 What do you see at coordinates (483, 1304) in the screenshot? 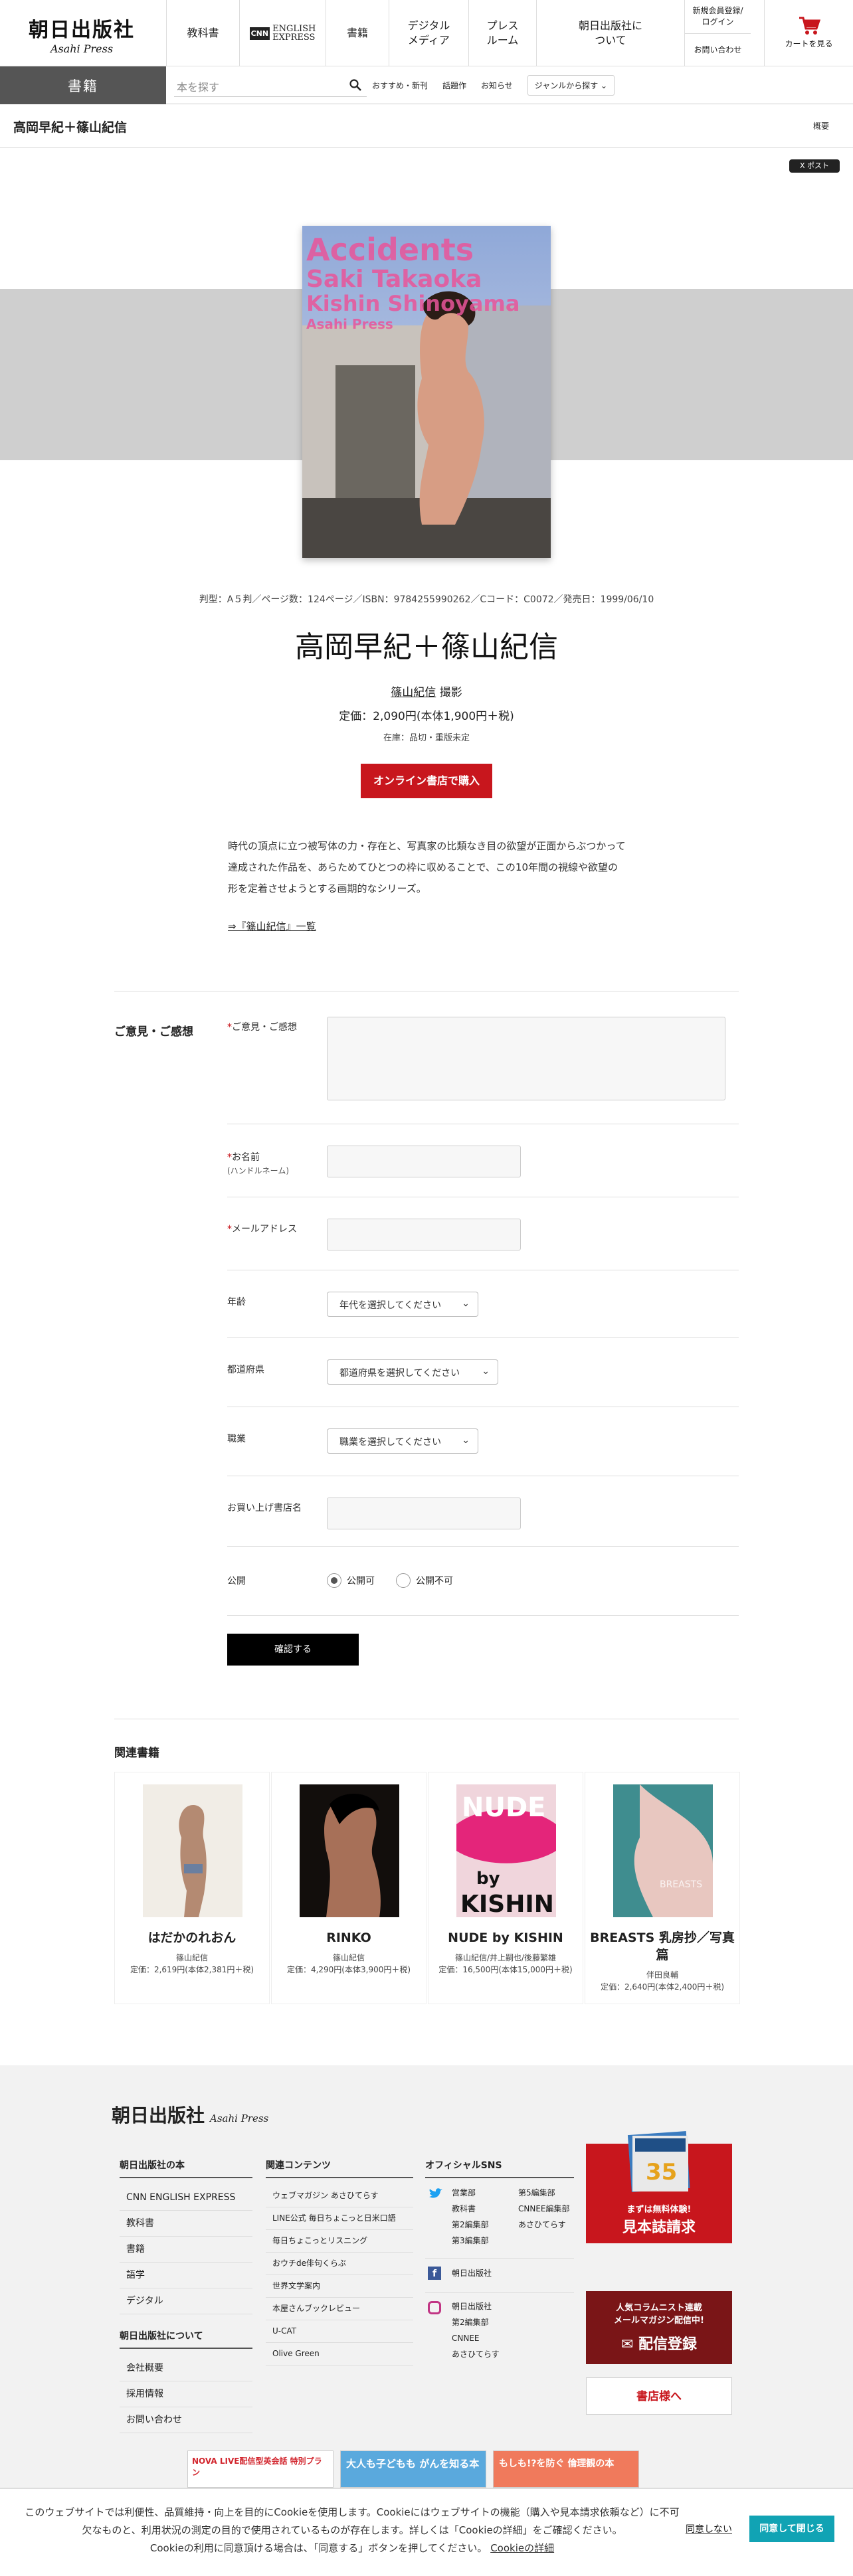
I see `row-age: 年齢 年代を選択してください ⌄` at bounding box center [483, 1304].